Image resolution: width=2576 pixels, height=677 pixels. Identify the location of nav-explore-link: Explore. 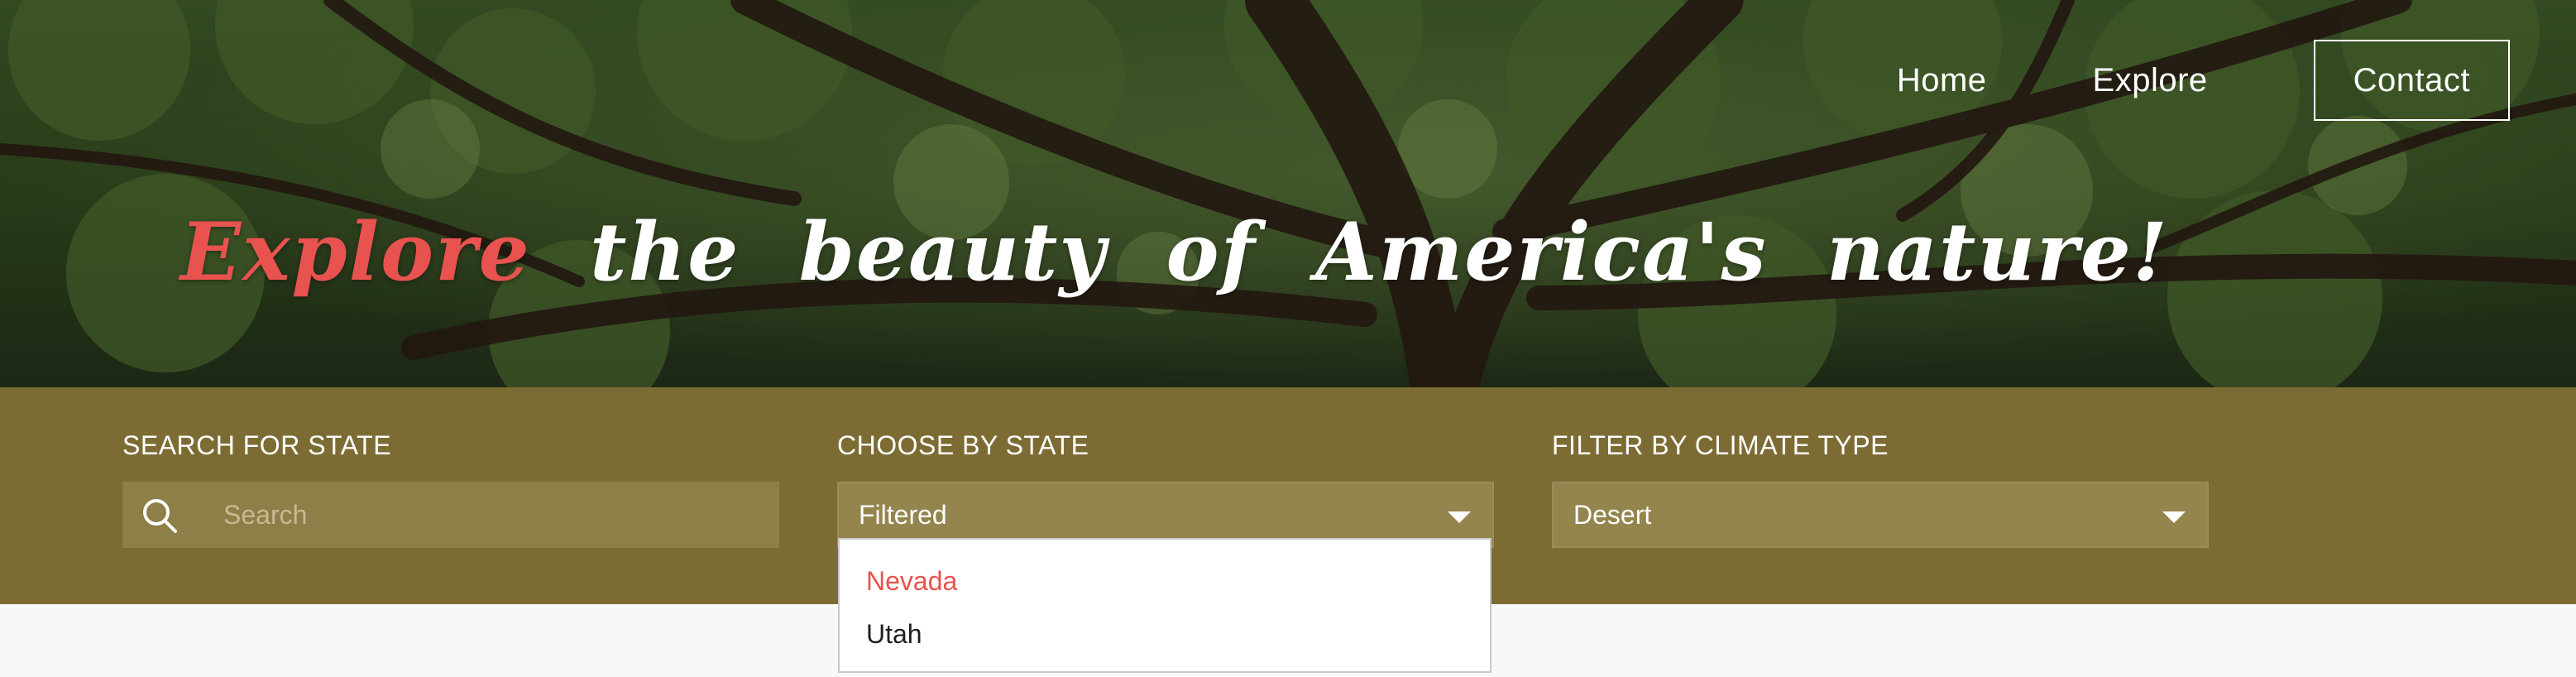
(2150, 80).